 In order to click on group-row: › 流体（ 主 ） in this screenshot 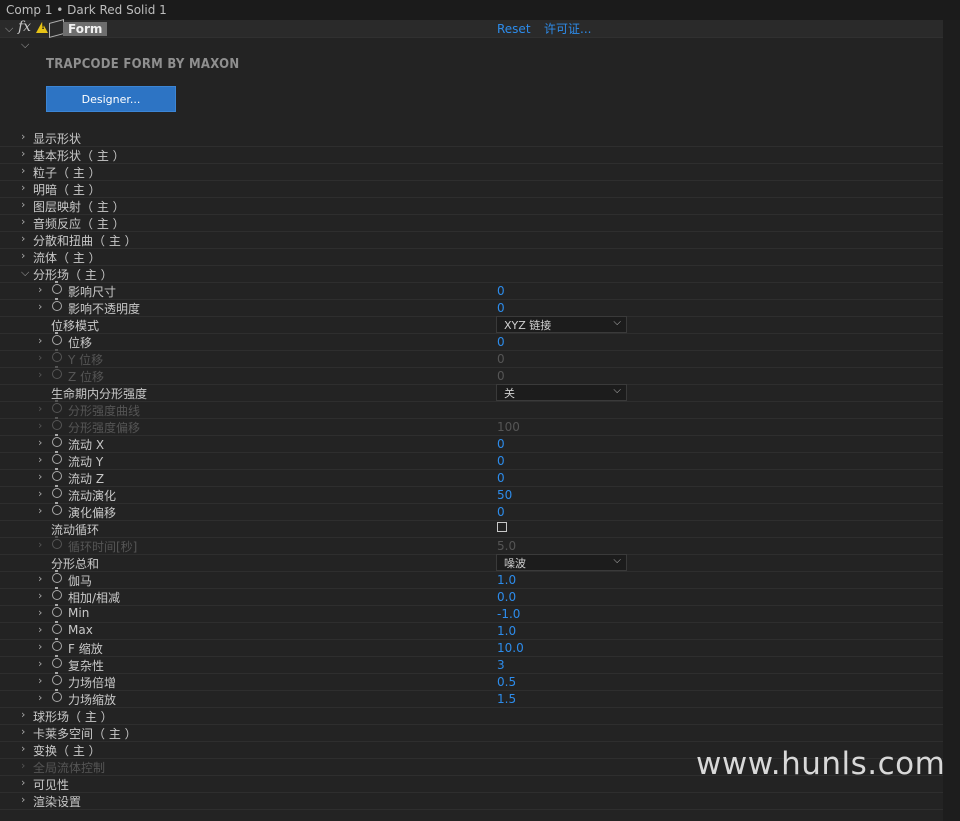, I will do `click(471, 257)`.